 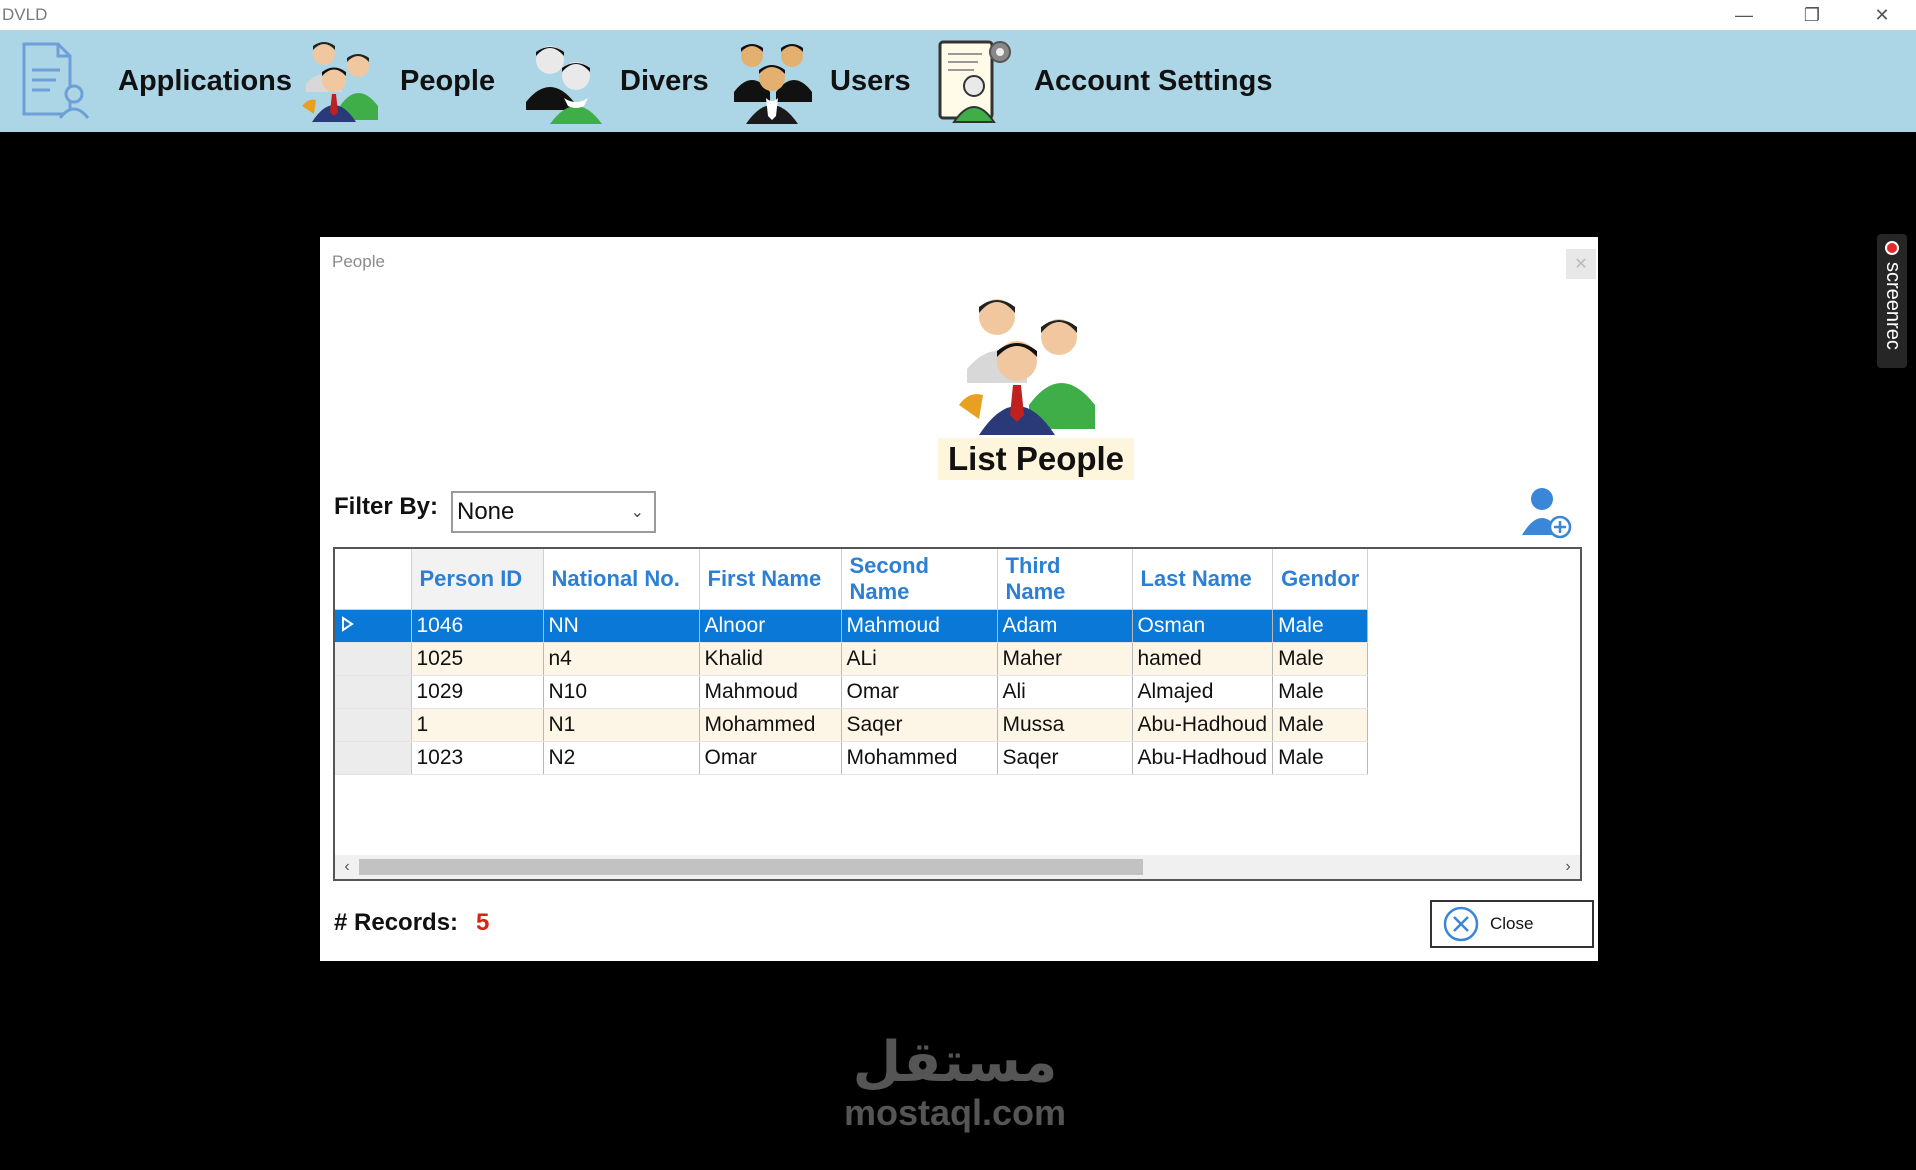 What do you see at coordinates (770, 725) in the screenshot?
I see `cell-first-name: Mohammed` at bounding box center [770, 725].